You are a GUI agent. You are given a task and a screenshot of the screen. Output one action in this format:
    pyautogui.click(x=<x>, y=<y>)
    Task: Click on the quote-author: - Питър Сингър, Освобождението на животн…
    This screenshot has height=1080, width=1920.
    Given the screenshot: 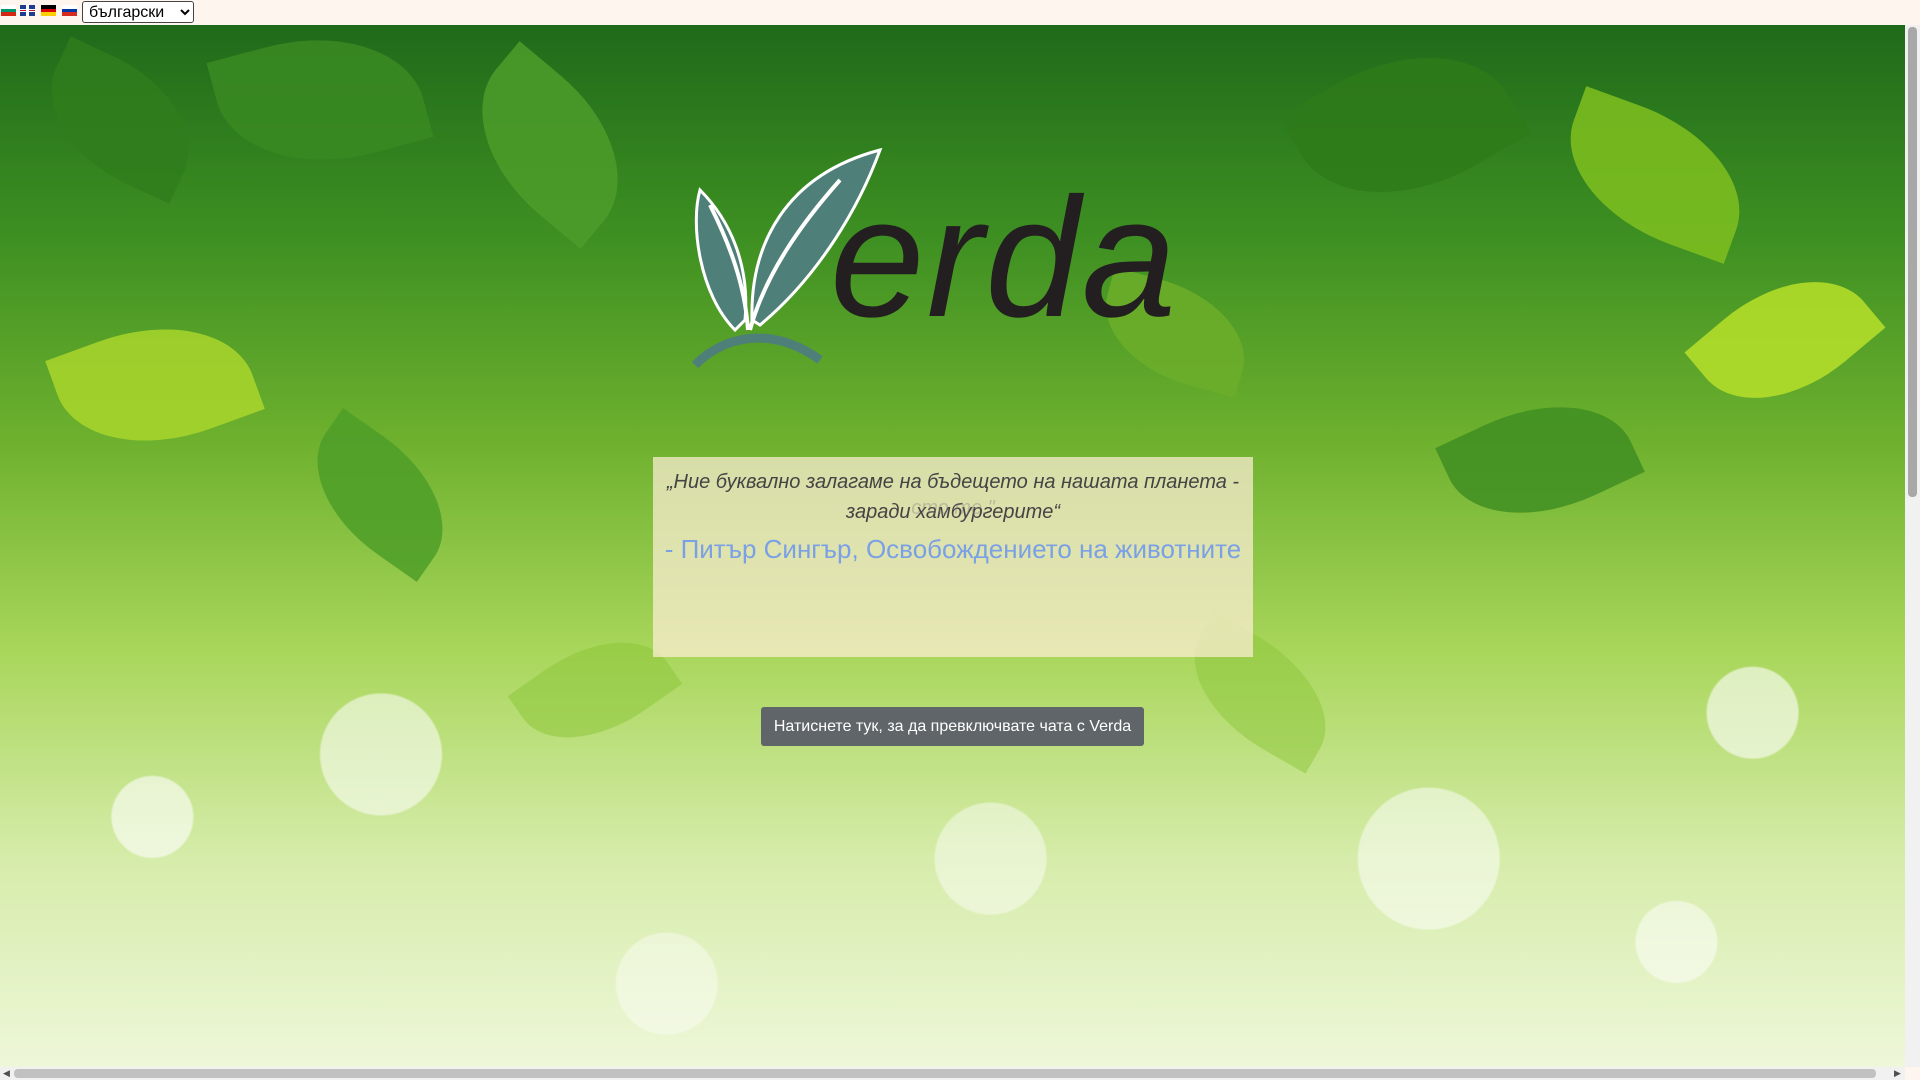 What is the action you would take?
    pyautogui.click(x=953, y=549)
    